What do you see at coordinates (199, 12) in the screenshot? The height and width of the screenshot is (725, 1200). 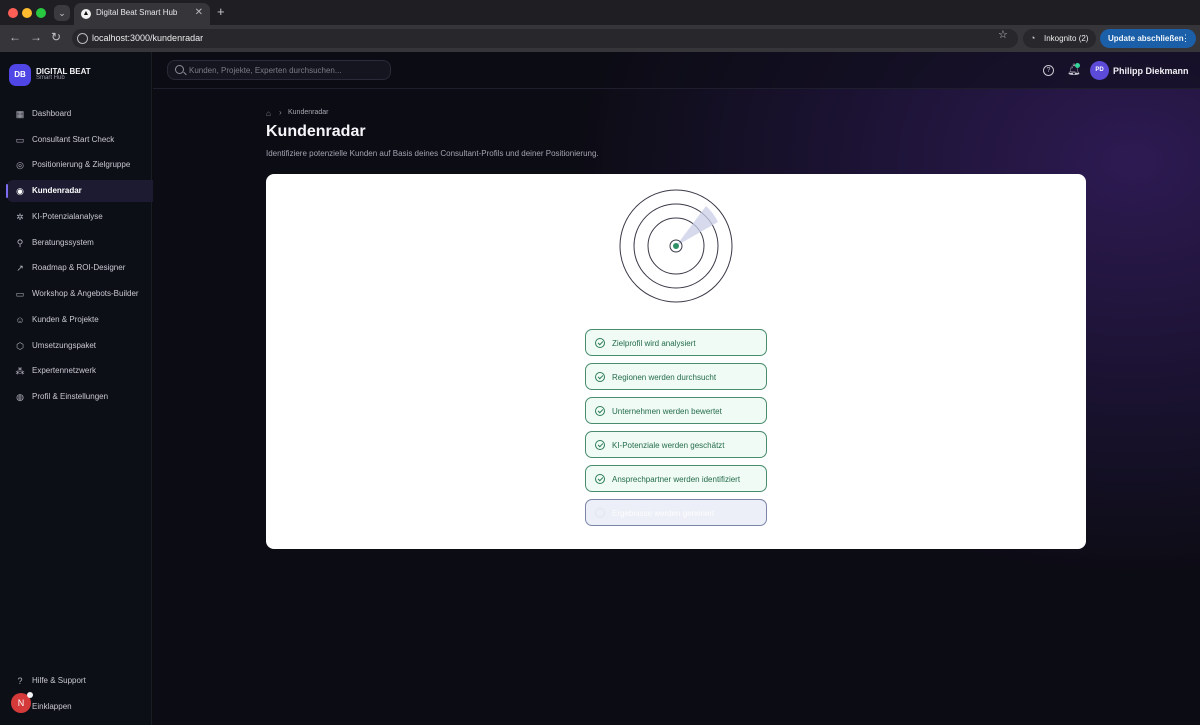 I see `tab-close-icon: ✕` at bounding box center [199, 12].